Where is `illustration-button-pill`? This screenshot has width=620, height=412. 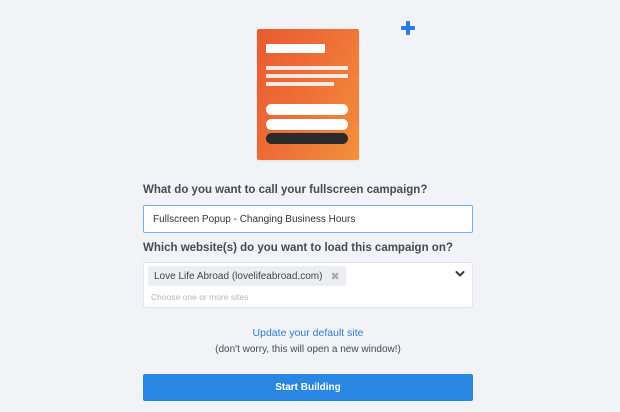
illustration-button-pill is located at coordinates (307, 138).